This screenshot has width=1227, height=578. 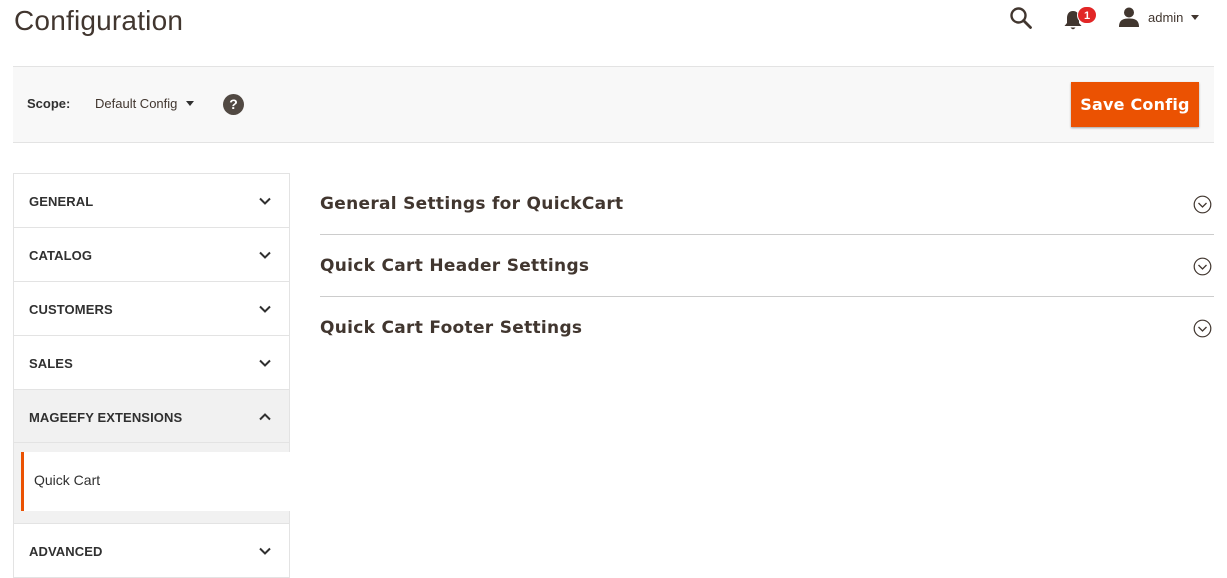 What do you see at coordinates (472, 204) in the screenshot?
I see `section-title: General Settings for QuickCart` at bounding box center [472, 204].